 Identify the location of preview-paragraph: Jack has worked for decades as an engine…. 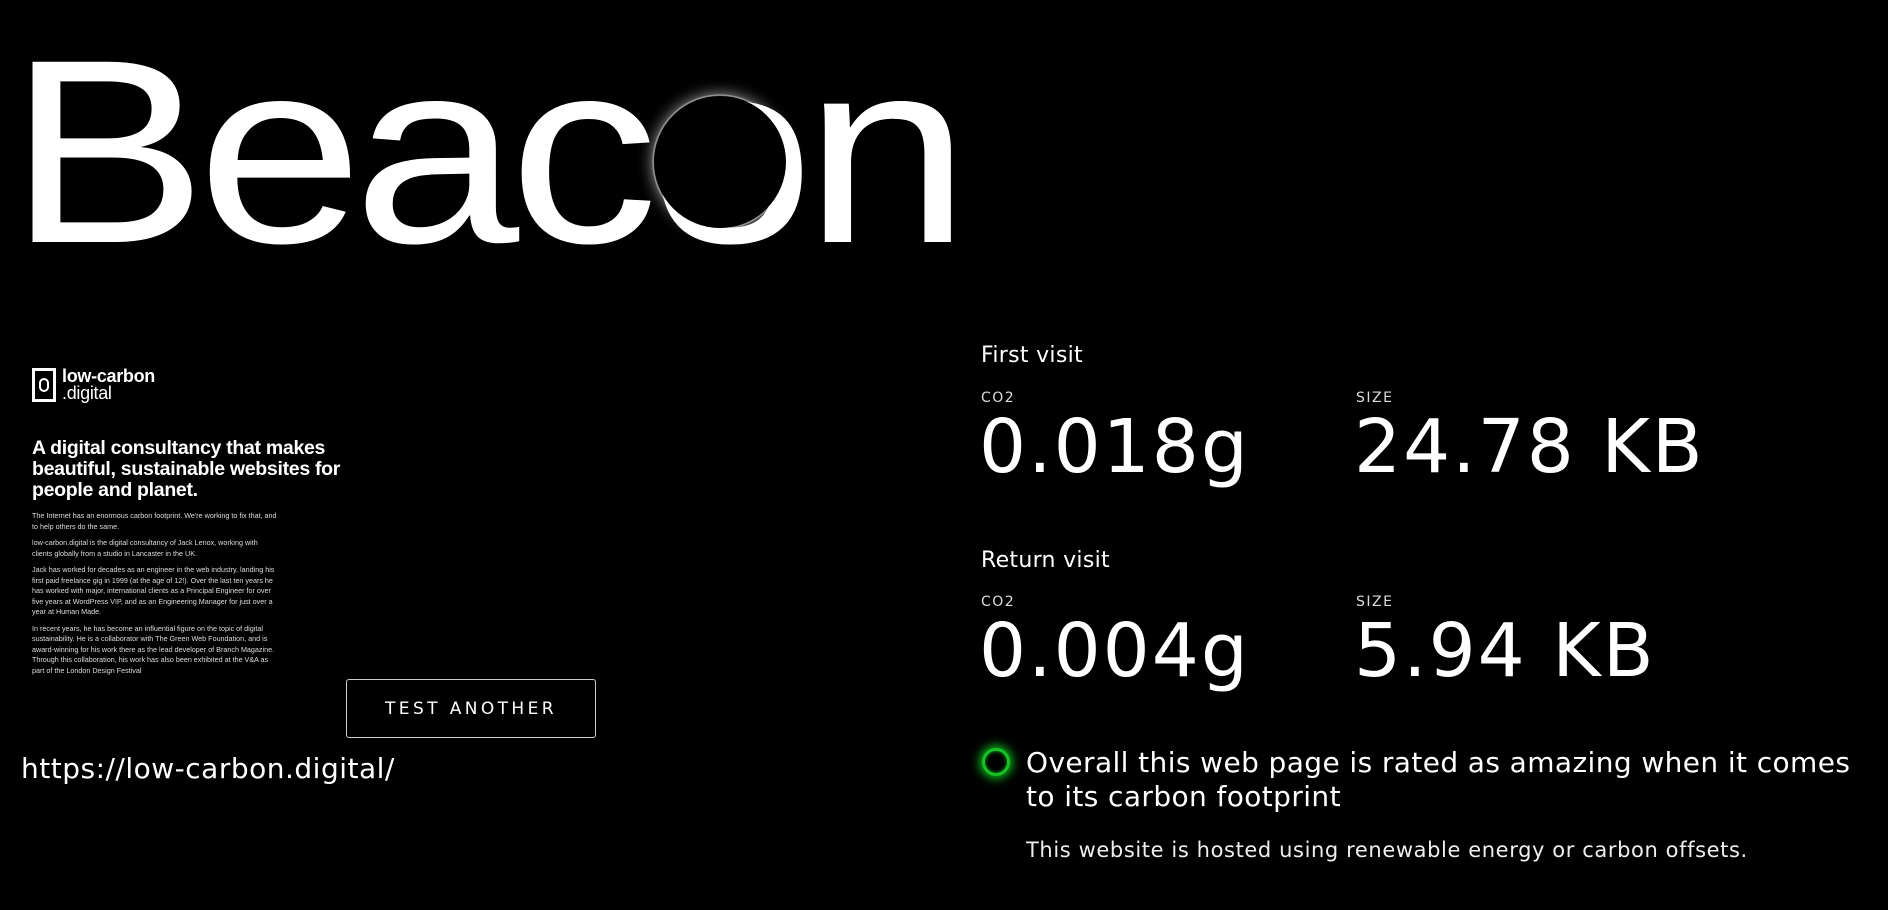
(153, 590).